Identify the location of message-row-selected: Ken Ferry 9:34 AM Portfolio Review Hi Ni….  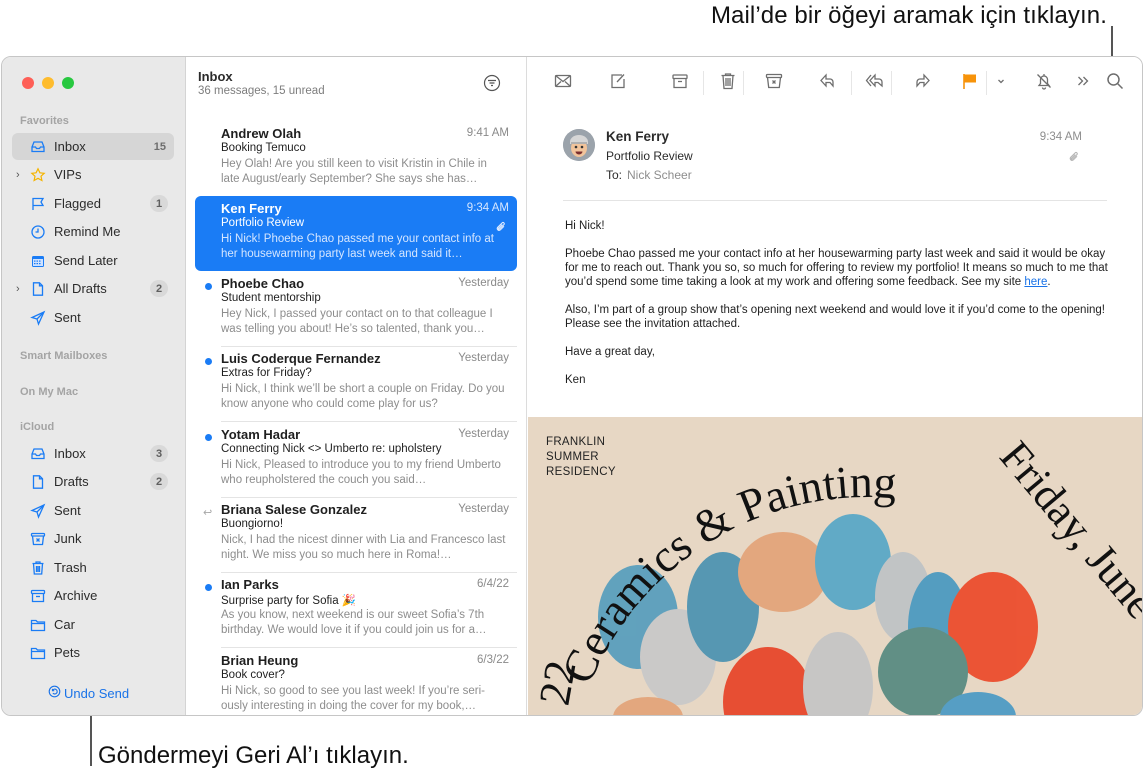
(356, 233).